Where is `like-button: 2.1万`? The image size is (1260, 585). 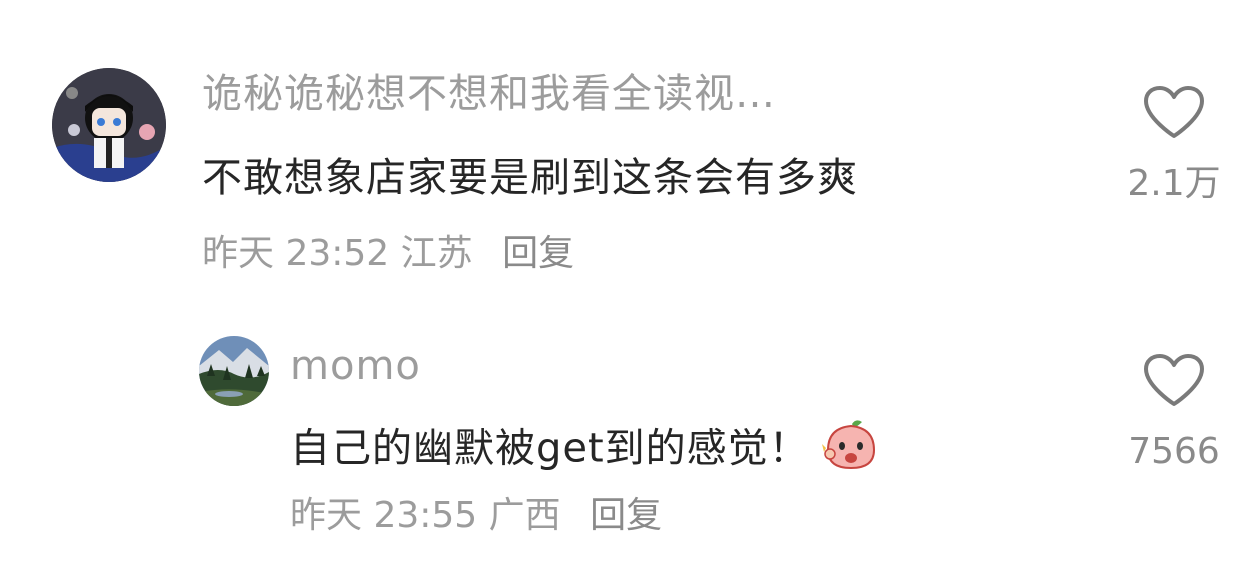
like-button: 2.1万 is located at coordinates (1174, 145).